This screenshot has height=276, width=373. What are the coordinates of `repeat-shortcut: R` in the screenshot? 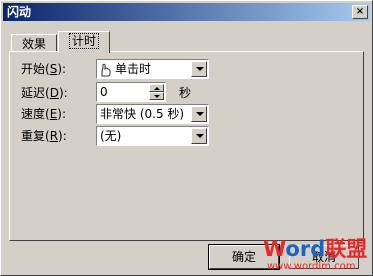 It's located at (54, 136).